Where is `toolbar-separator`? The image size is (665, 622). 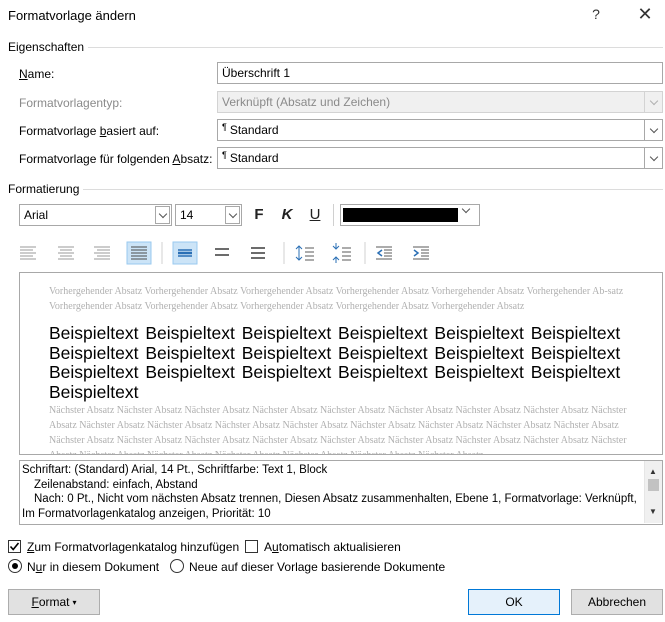 toolbar-separator is located at coordinates (333, 215).